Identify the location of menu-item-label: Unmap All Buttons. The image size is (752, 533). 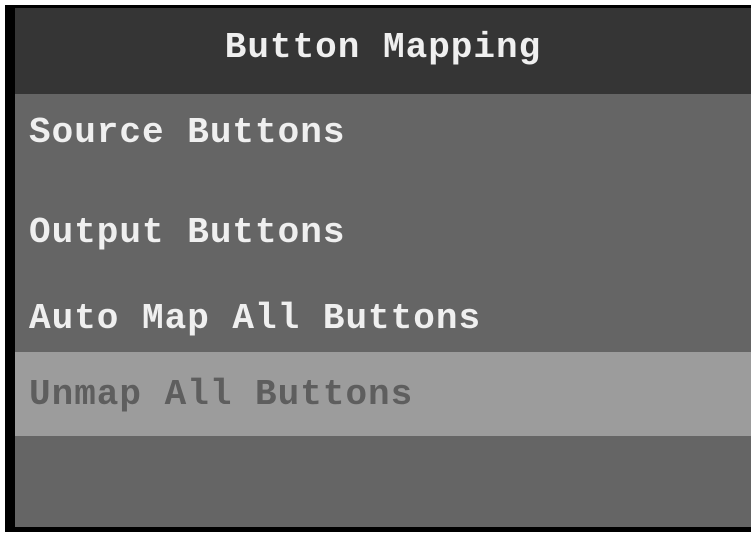
(221, 394).